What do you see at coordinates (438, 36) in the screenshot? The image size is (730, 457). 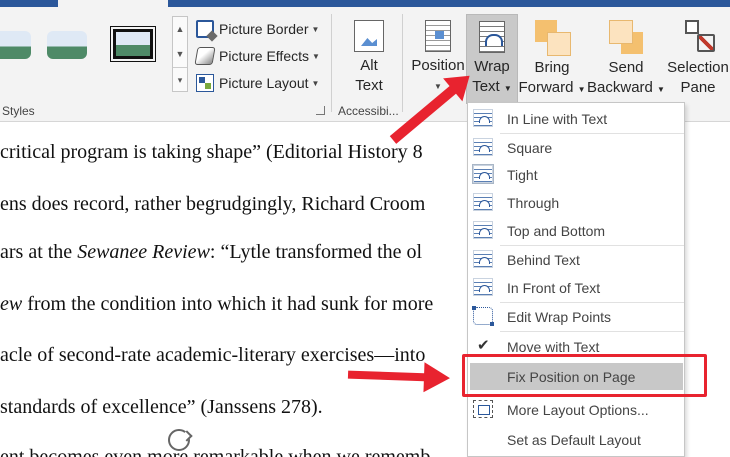 I see `position-icon` at bounding box center [438, 36].